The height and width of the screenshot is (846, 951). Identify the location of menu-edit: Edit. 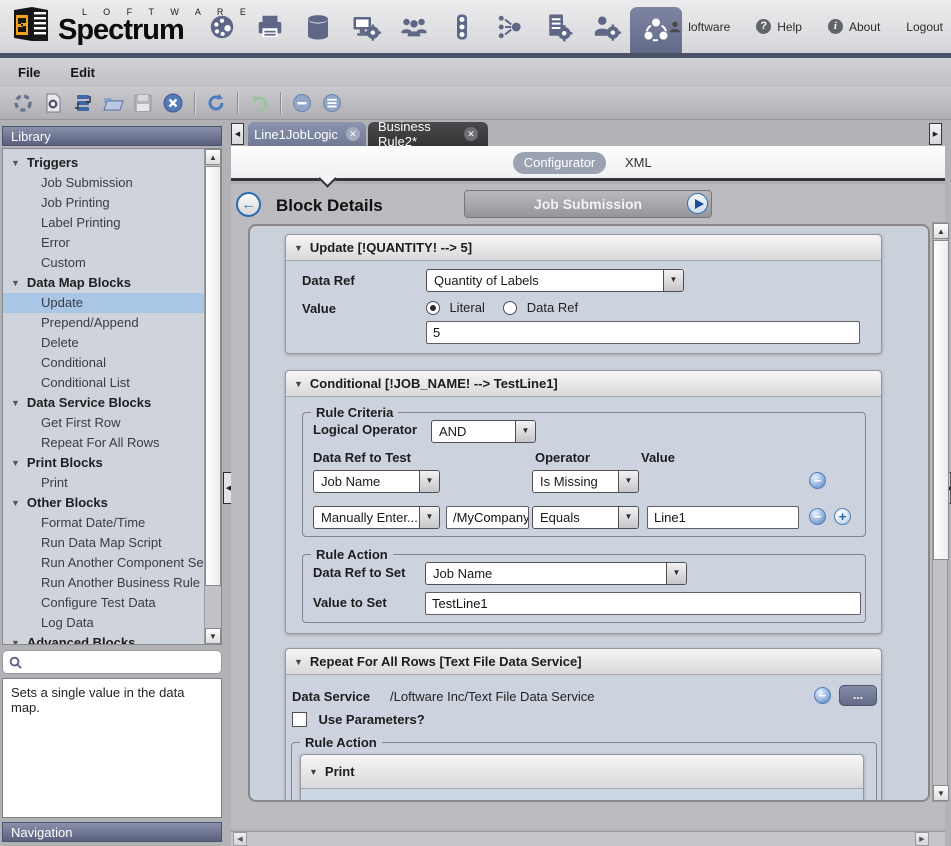
(82, 72).